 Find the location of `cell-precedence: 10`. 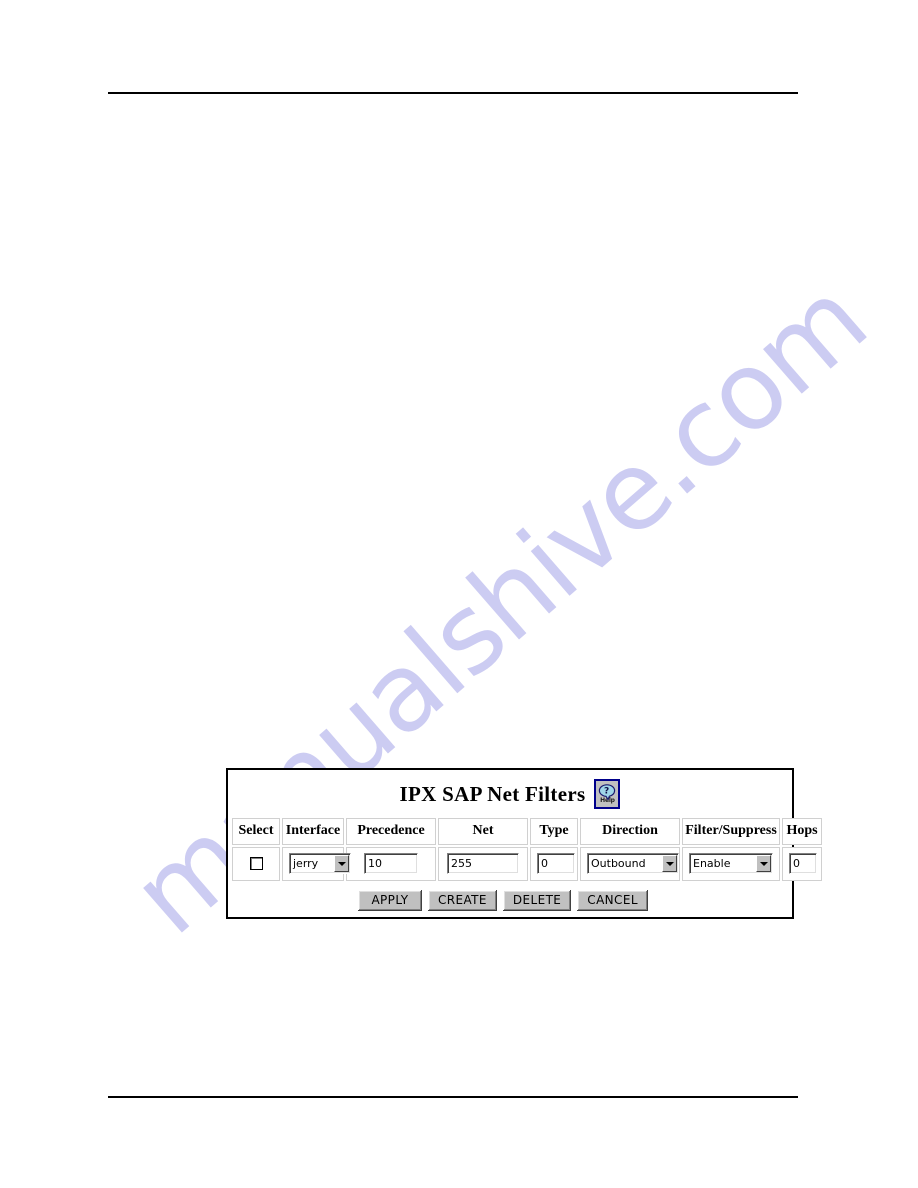

cell-precedence: 10 is located at coordinates (391, 864).